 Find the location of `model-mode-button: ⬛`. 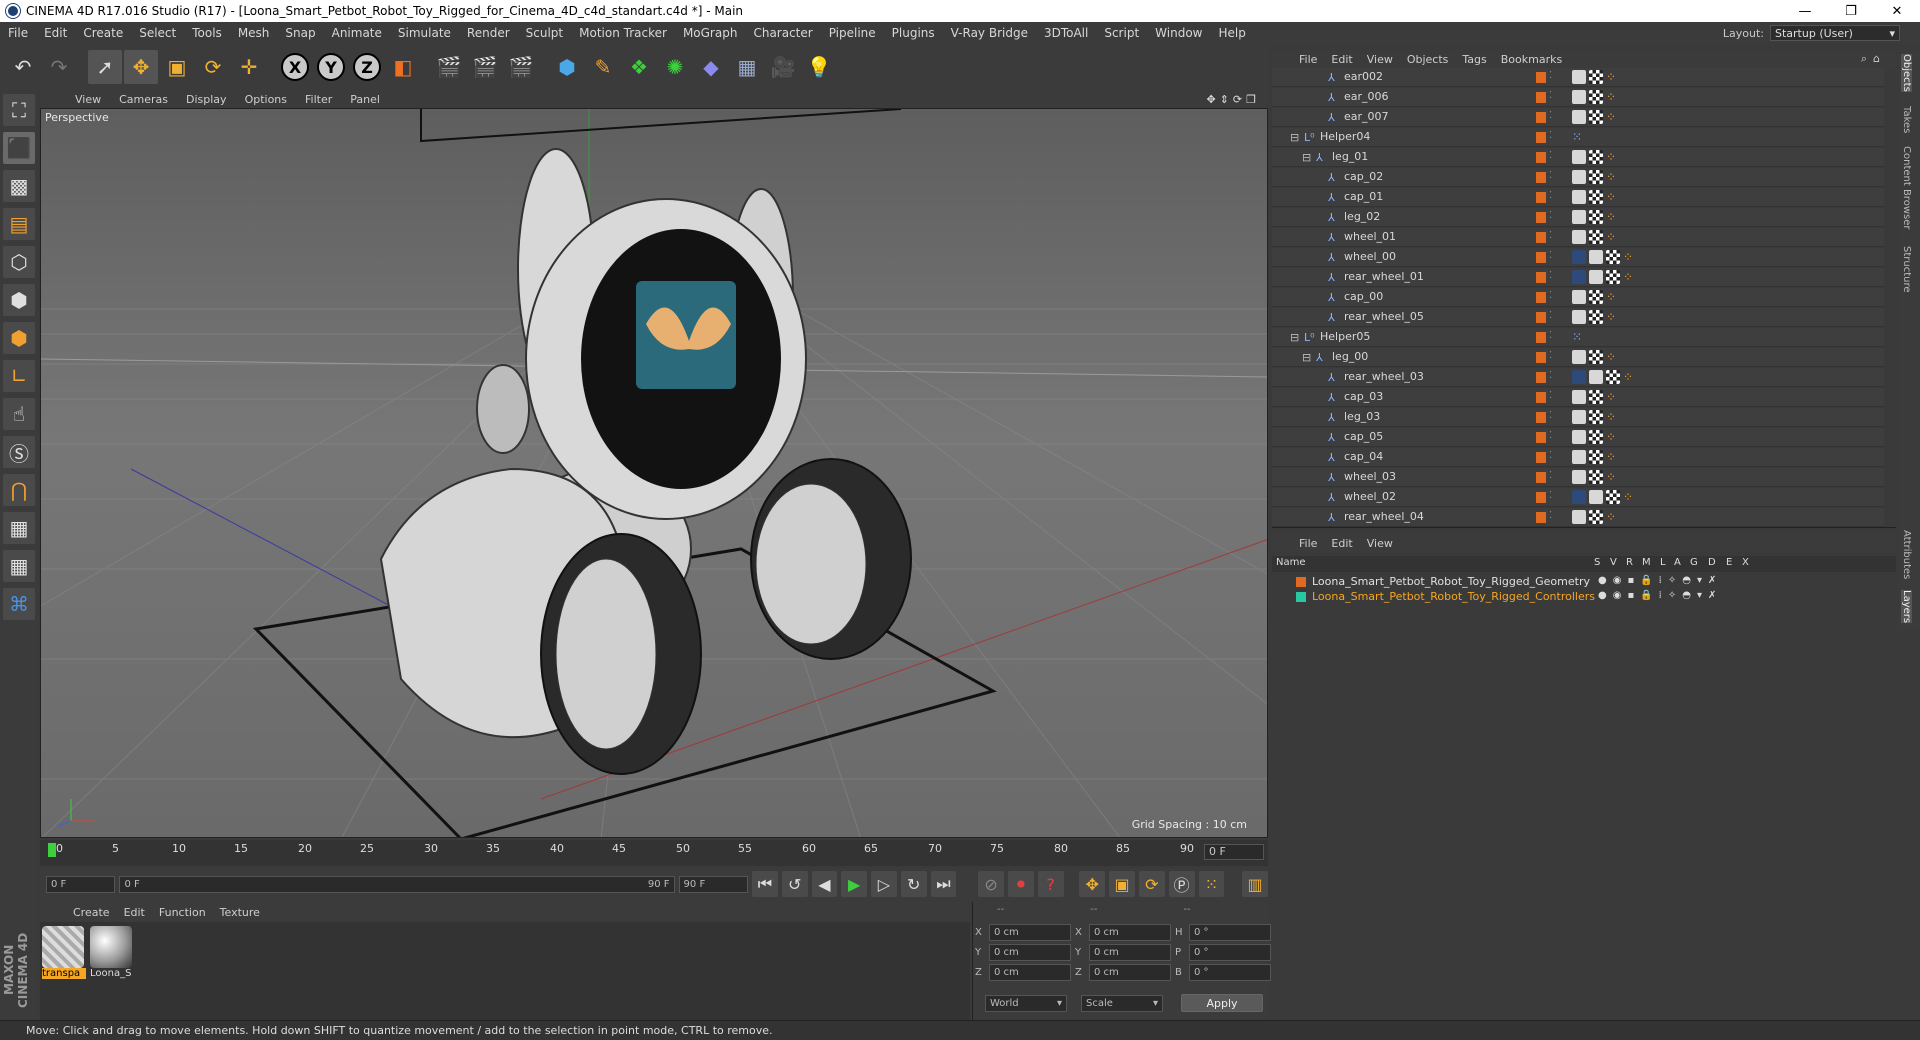

model-mode-button: ⬛ is located at coordinates (19, 148).